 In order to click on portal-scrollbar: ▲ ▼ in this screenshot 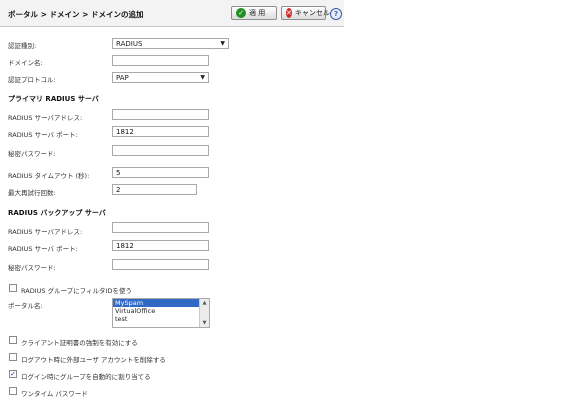, I will do `click(204, 313)`.